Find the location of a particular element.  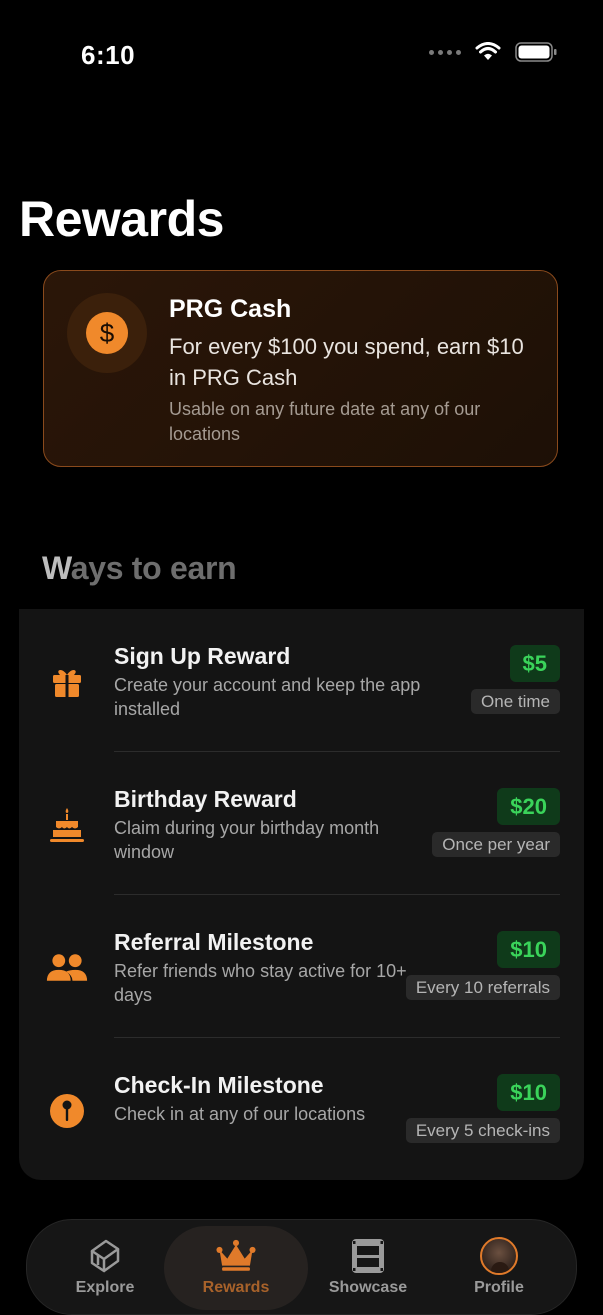

coin-icon-container: $ is located at coordinates (107, 333).